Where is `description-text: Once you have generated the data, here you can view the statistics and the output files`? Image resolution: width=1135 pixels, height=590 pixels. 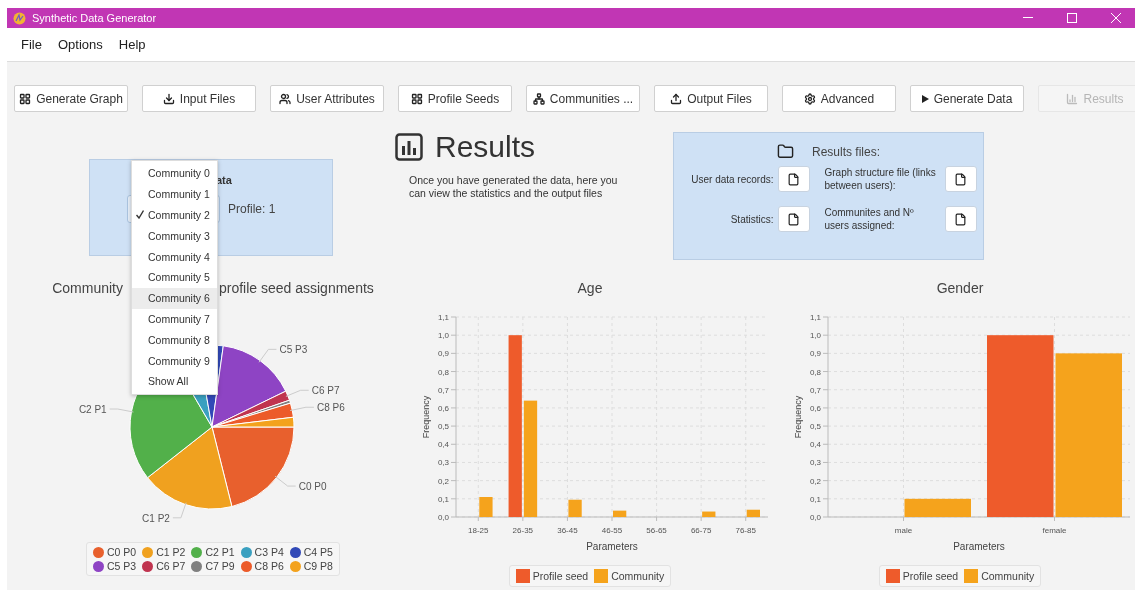 description-text: Once you have generated the data, here you can view the statistics and the output files is located at coordinates (513, 187).